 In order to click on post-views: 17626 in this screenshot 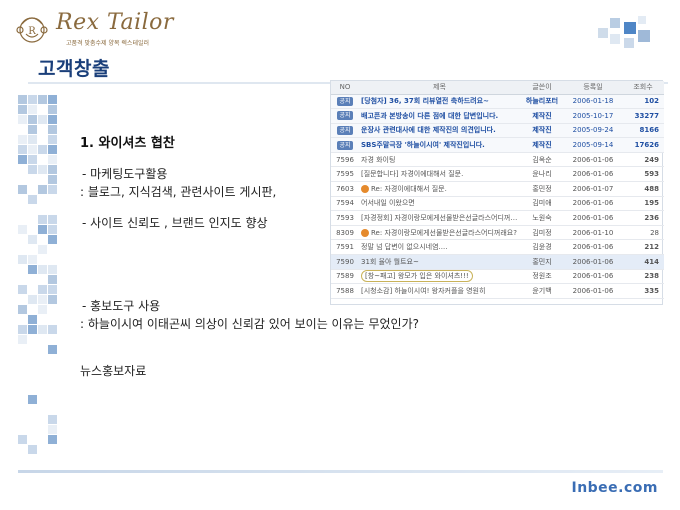, I will do `click(643, 145)`.